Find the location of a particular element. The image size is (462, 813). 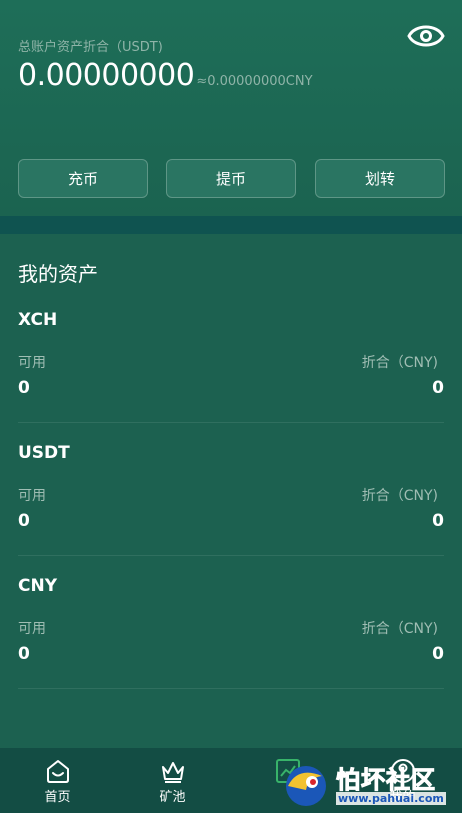

watermark: 怕坏社区 www.pahuai.com is located at coordinates (370, 784).